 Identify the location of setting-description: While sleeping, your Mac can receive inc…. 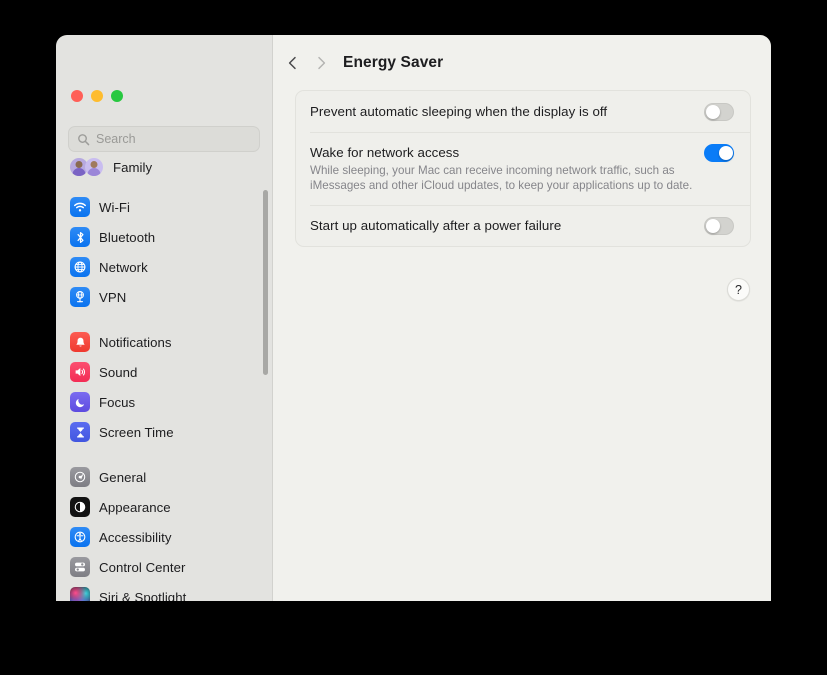
(501, 178).